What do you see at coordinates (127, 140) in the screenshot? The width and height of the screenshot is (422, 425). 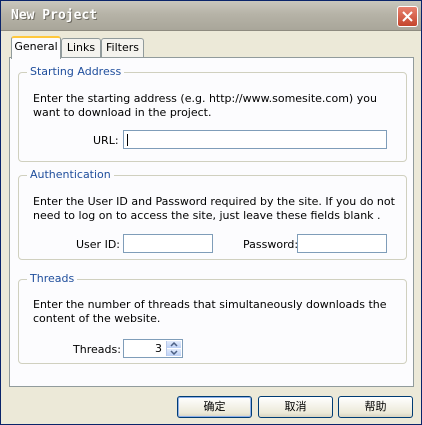 I see `text-caret` at bounding box center [127, 140].